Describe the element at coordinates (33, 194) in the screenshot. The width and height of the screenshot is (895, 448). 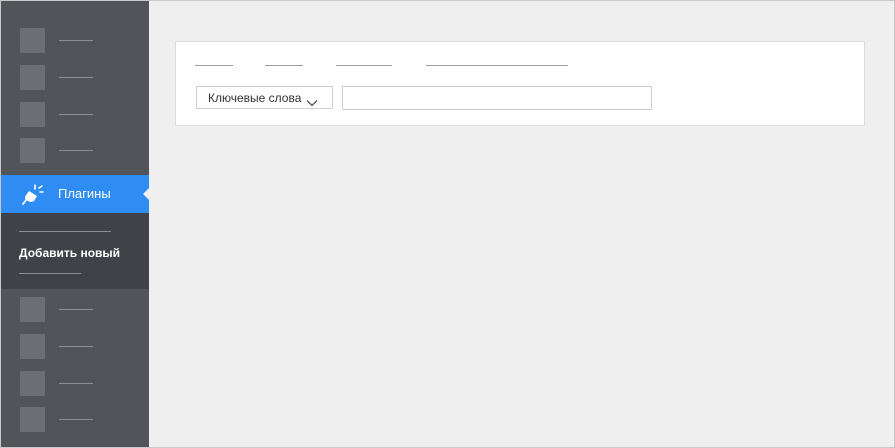
I see `plug-icon` at that location.